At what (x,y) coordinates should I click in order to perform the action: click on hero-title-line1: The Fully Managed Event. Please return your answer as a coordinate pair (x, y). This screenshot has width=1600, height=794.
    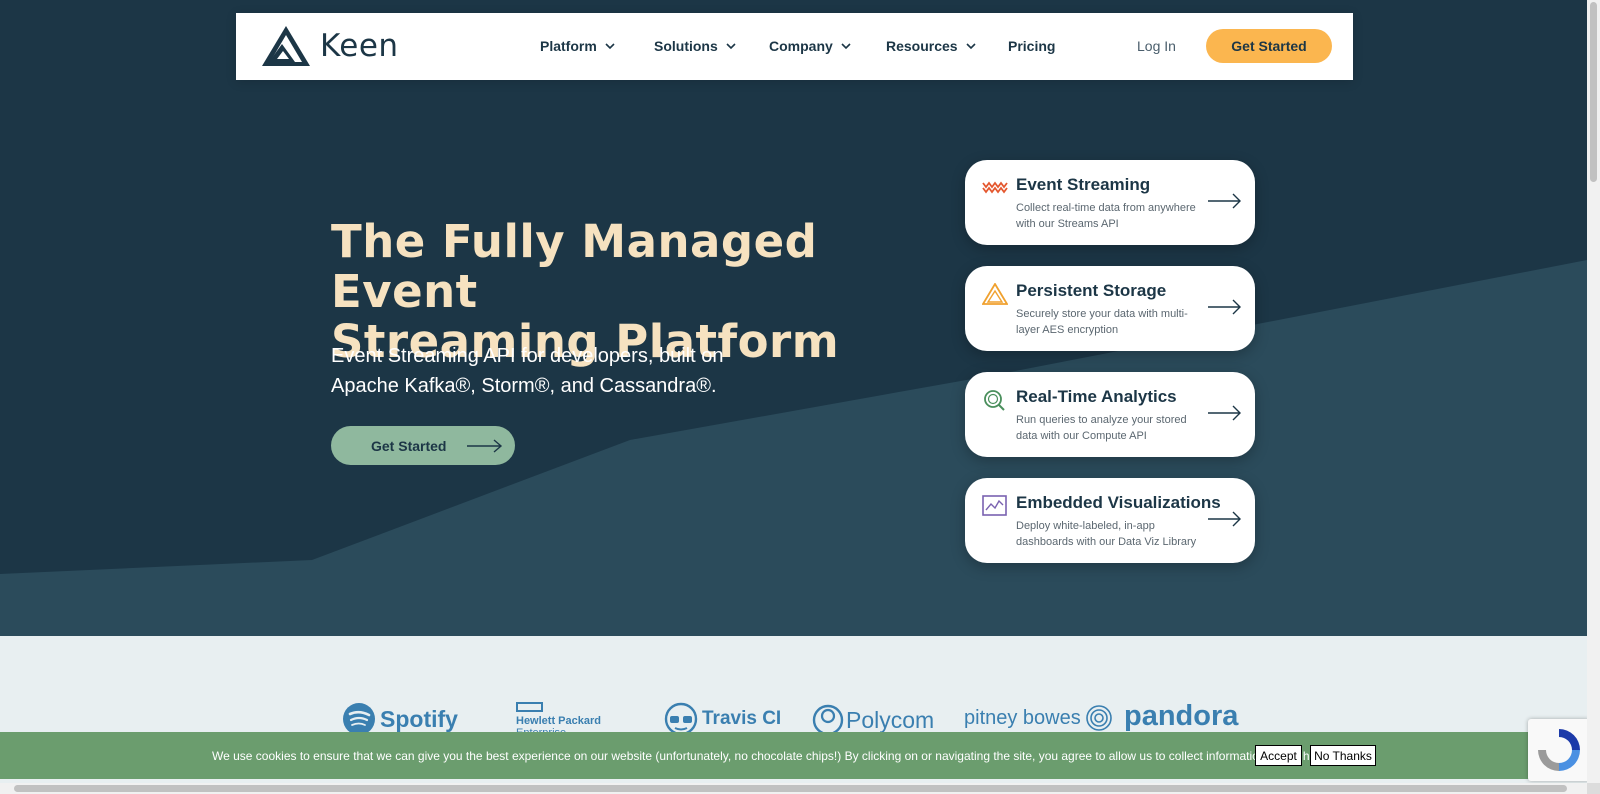
    Looking at the image, I should click on (574, 266).